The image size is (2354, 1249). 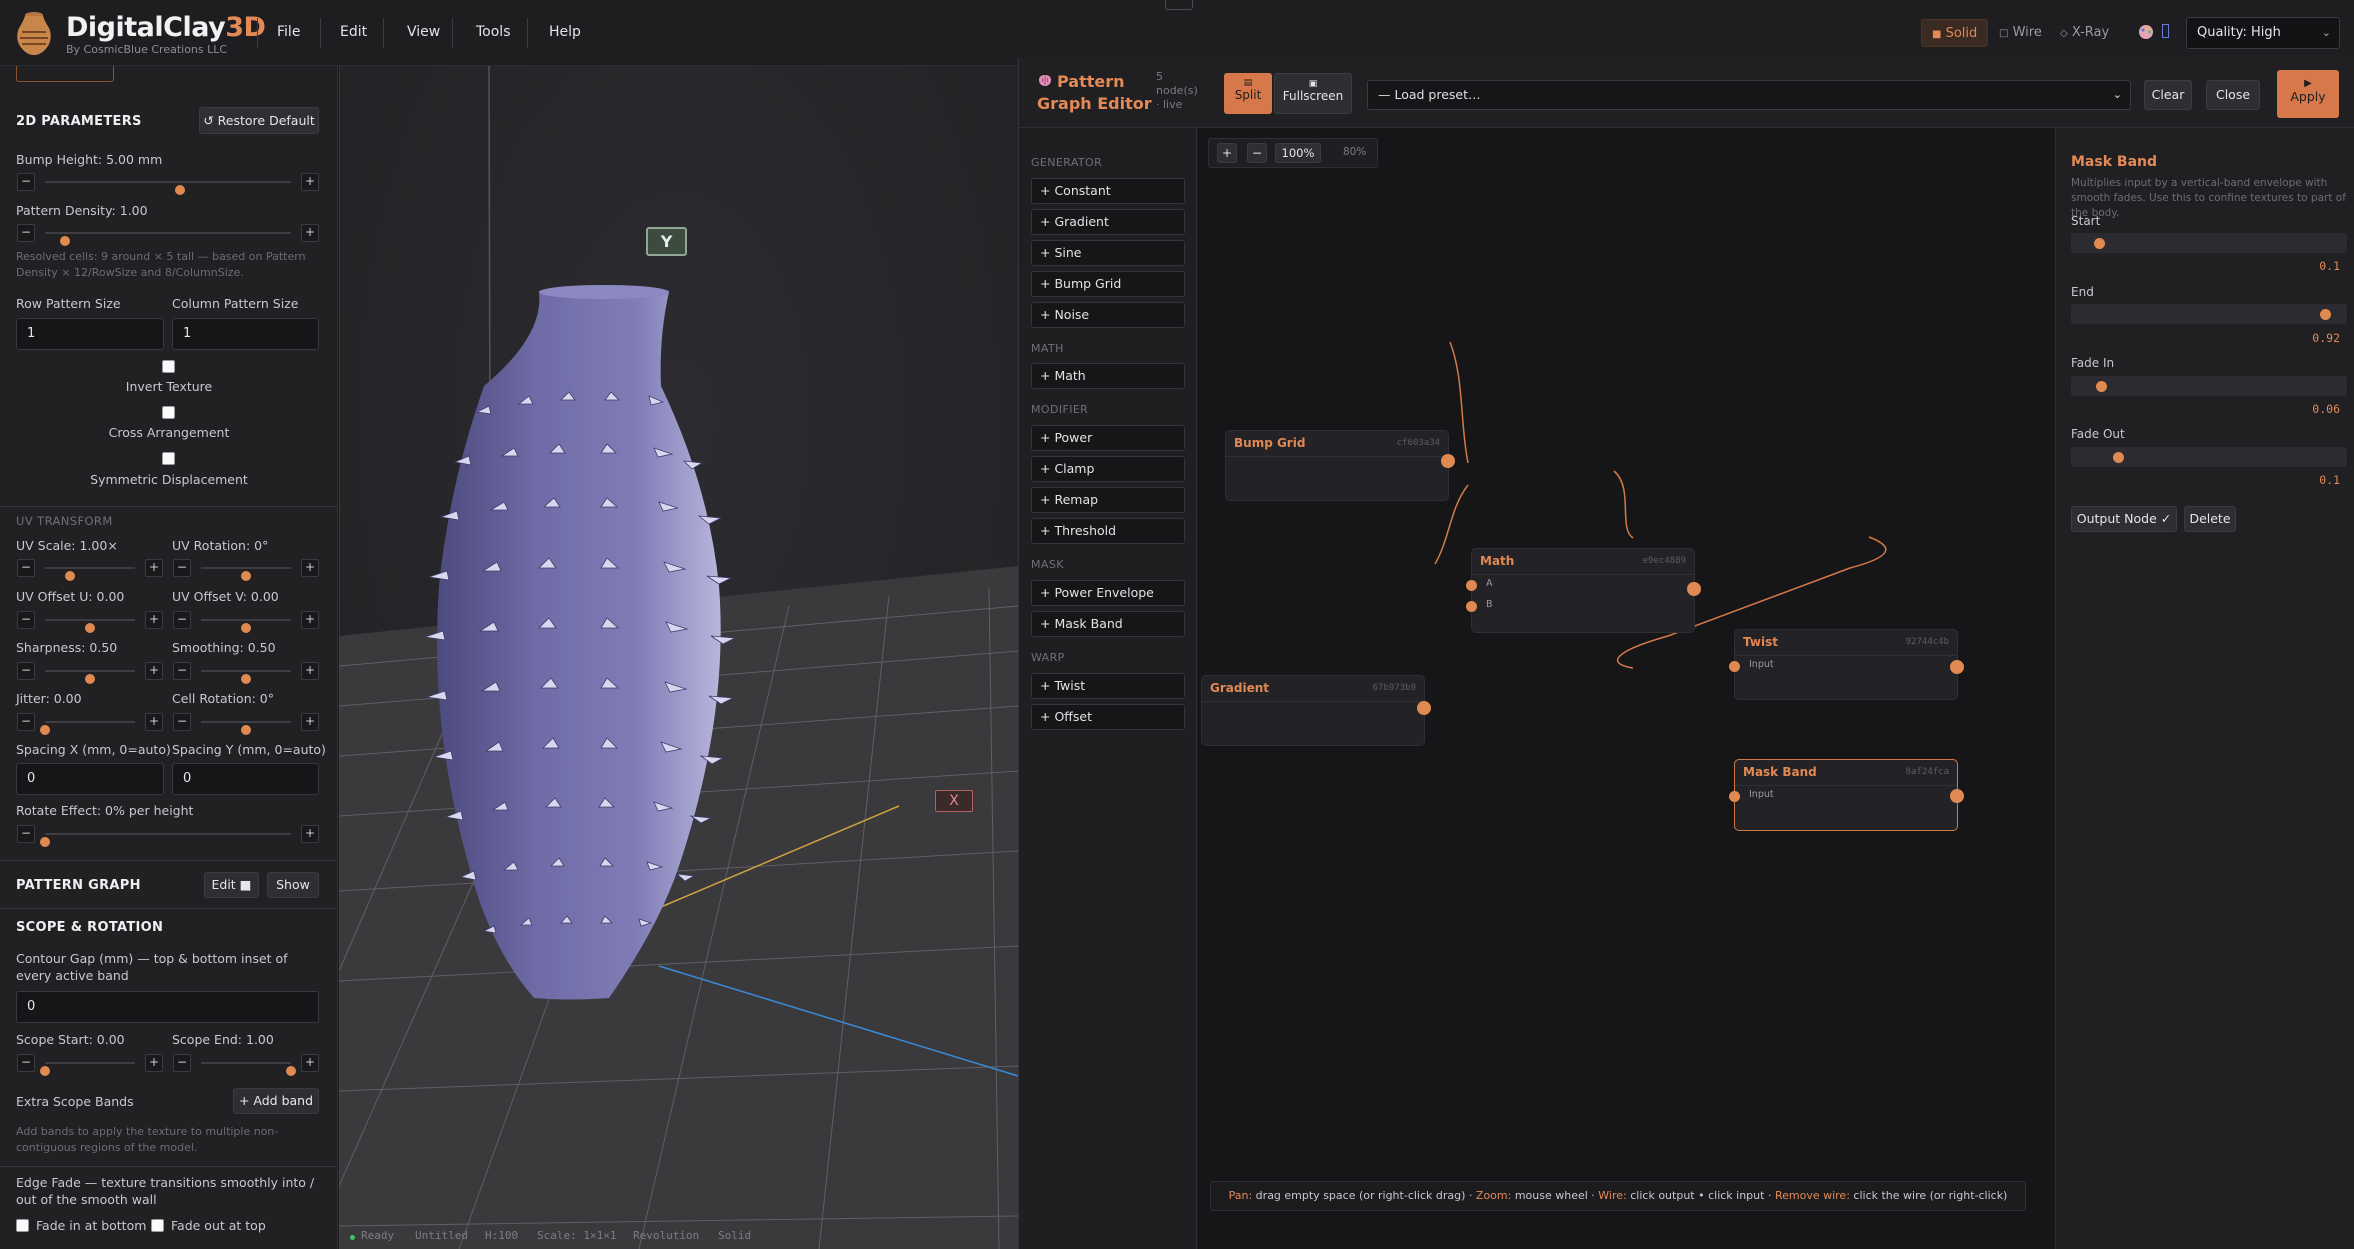 I want to click on uv-offset-v-slider: − +, so click(x=246, y=622).